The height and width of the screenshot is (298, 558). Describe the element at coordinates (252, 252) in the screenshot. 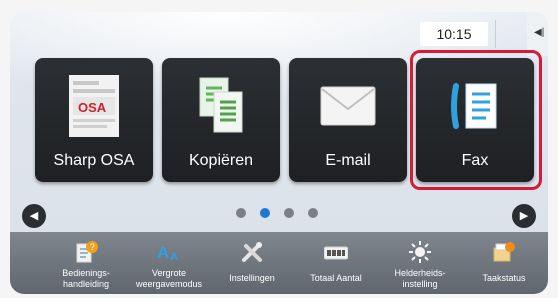

I see `tools-icon` at that location.